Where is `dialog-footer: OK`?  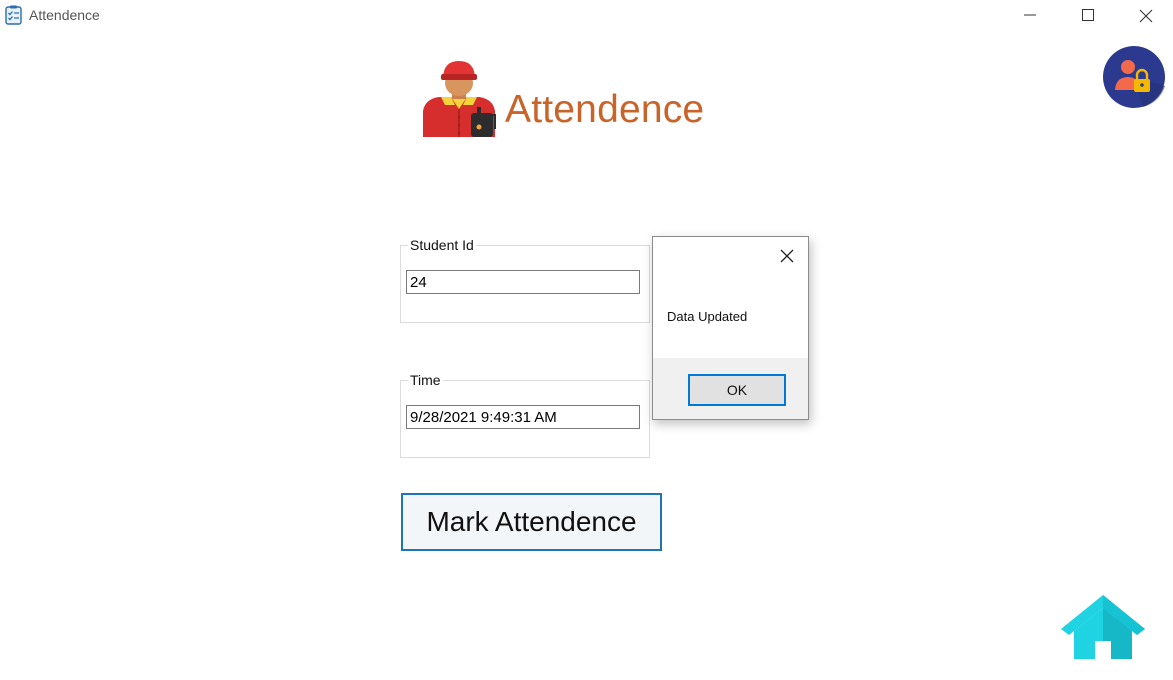
dialog-footer: OK is located at coordinates (730, 388).